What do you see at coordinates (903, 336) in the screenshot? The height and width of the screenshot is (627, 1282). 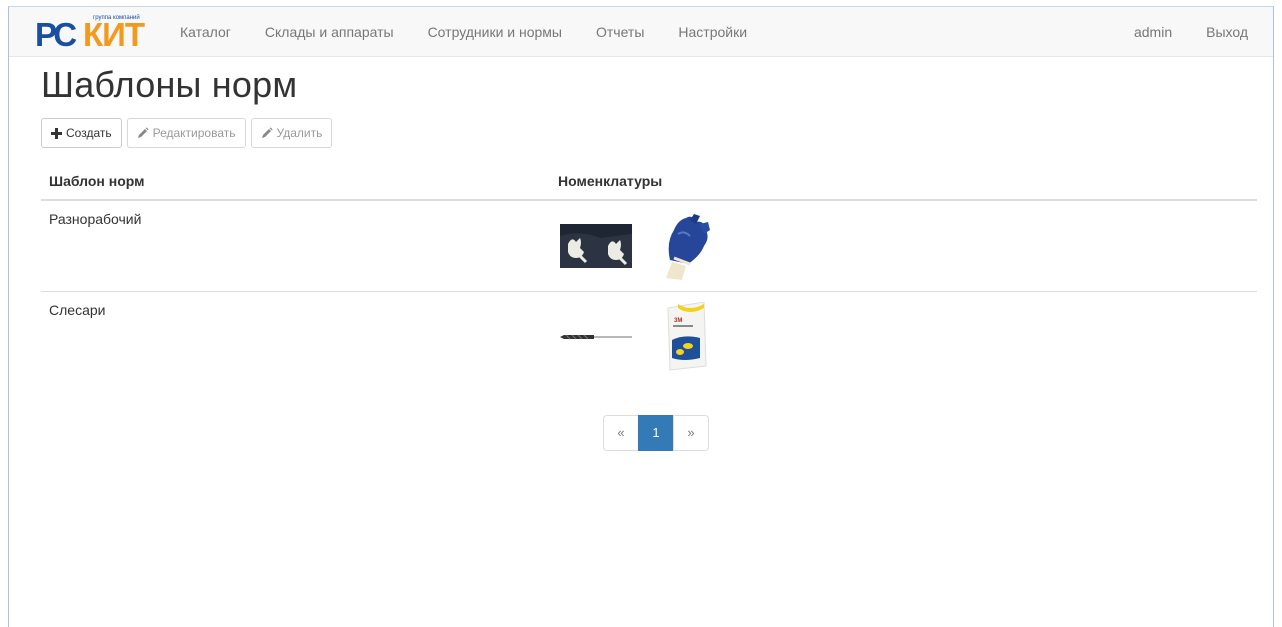 I see `row-nomenclature-cell: 3M` at bounding box center [903, 336].